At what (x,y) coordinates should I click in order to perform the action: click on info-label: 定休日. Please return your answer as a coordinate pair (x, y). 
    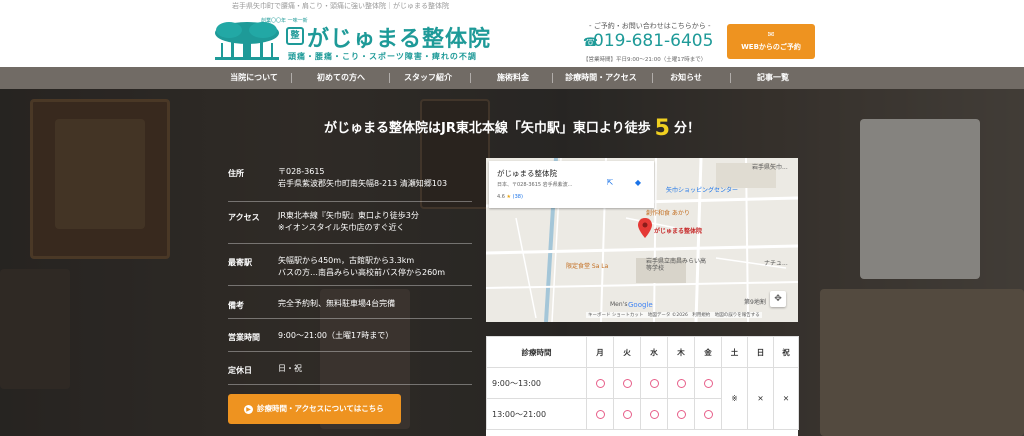
    Looking at the image, I should click on (240, 370).